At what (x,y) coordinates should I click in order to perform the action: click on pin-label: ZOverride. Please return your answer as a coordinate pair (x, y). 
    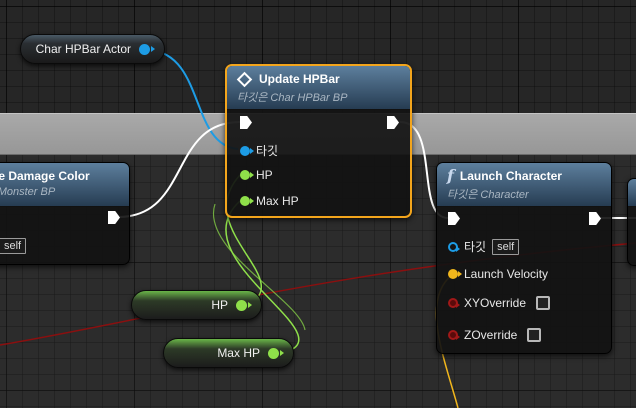
    Looking at the image, I should click on (491, 335).